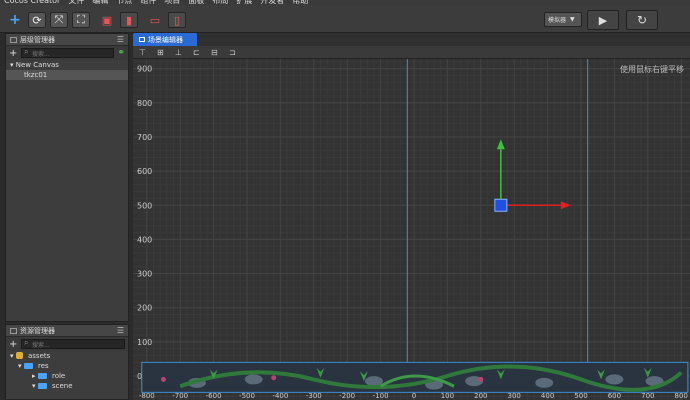 The height and width of the screenshot is (400, 690). I want to click on chevron-down-icon: ▼, so click(572, 19).